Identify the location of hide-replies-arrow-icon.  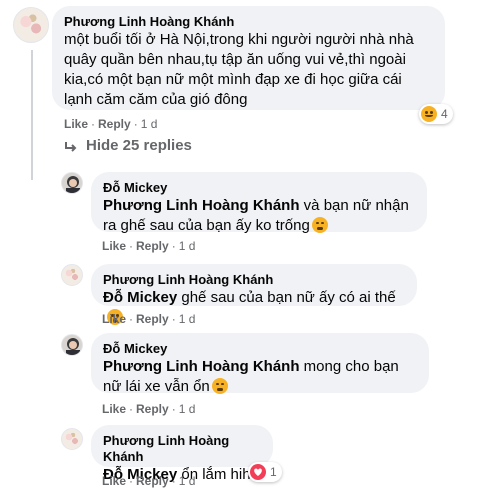
(71, 146).